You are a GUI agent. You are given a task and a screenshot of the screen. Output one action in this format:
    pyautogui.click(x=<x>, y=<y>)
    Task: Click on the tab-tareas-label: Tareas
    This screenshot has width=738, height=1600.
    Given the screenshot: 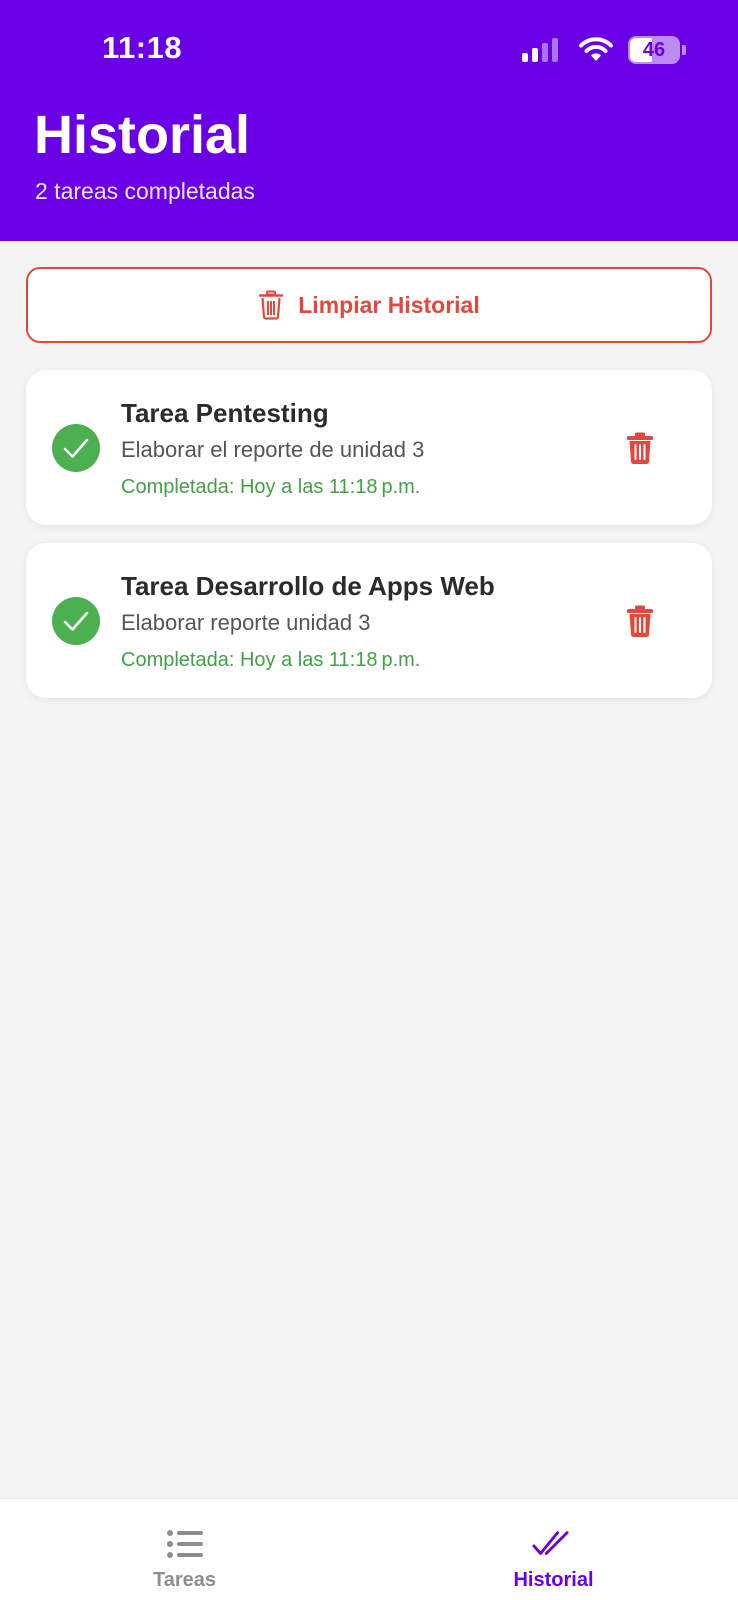 What is the action you would take?
    pyautogui.click(x=184, y=1580)
    